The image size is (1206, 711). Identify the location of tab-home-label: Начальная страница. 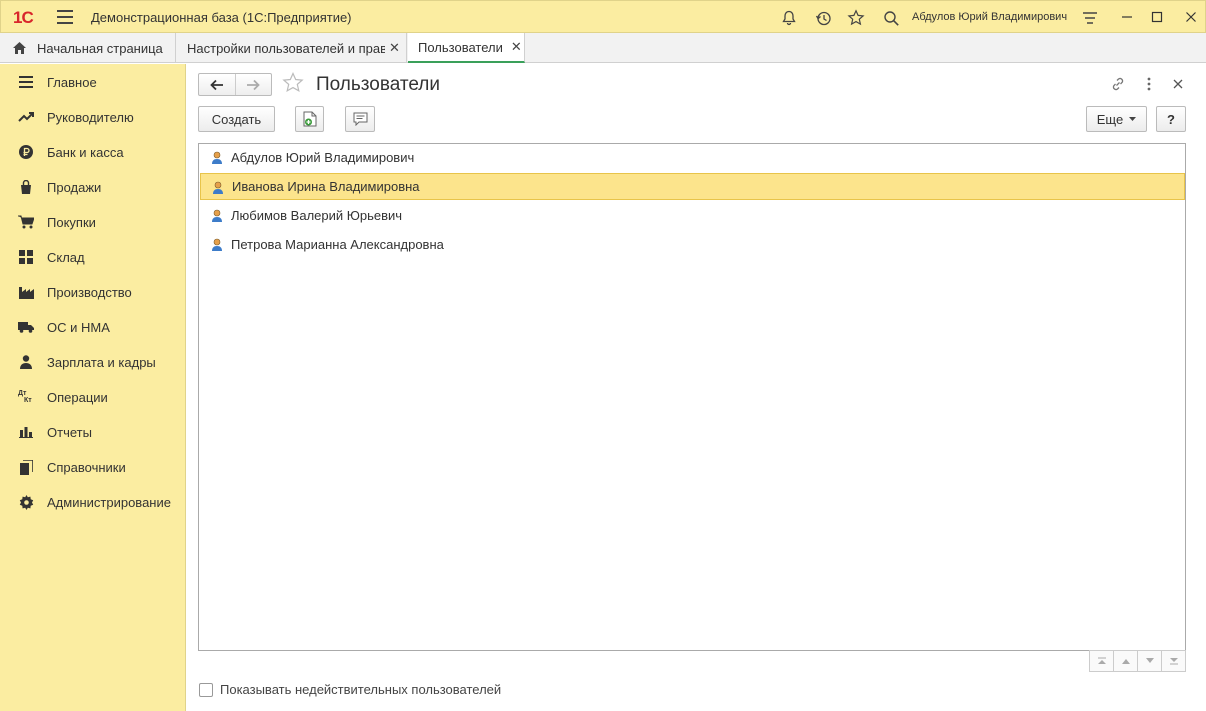
(100, 48).